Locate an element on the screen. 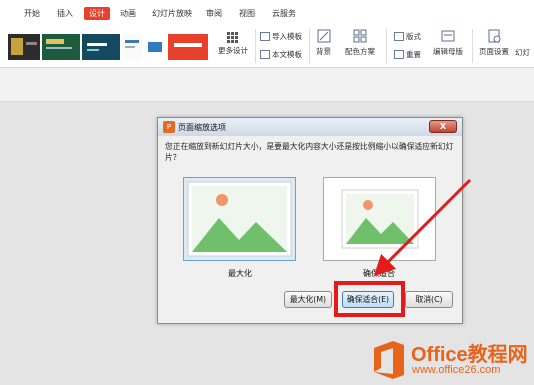 The image size is (534, 385). text-template-button: 本文模板 is located at coordinates (281, 54).